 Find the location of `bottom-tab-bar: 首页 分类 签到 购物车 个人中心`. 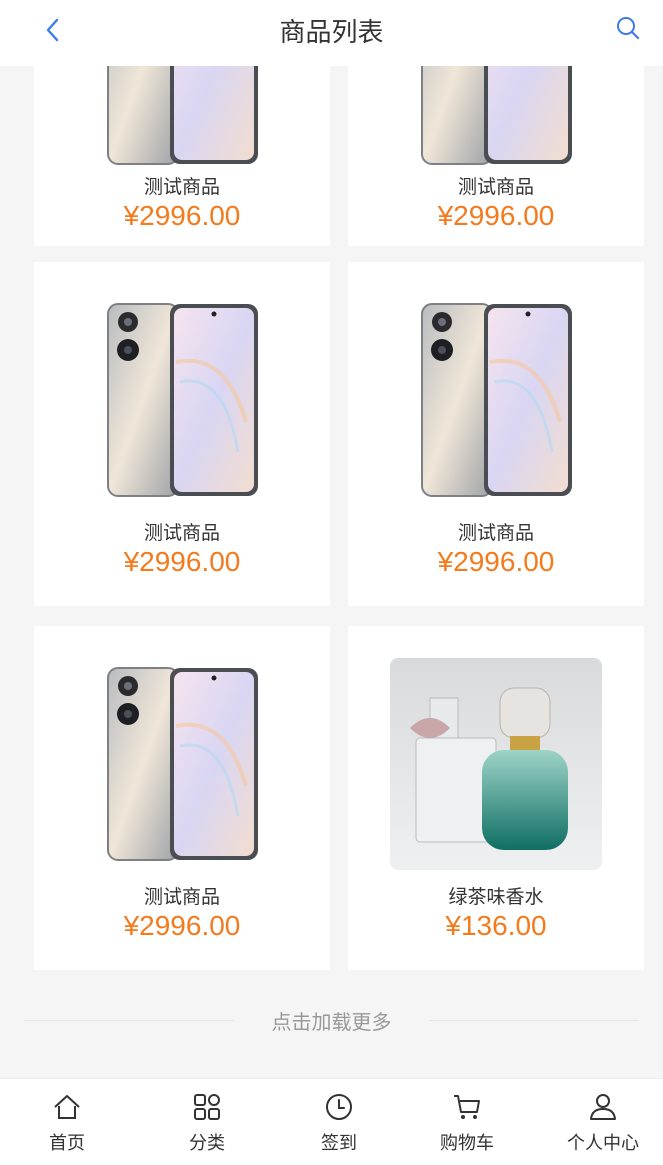

bottom-tab-bar: 首页 分类 签到 购物车 个人中心 is located at coordinates (331, 1121).